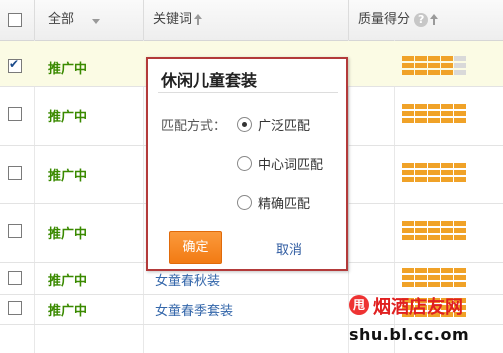  I want to click on help-icon: ?, so click(421, 19).